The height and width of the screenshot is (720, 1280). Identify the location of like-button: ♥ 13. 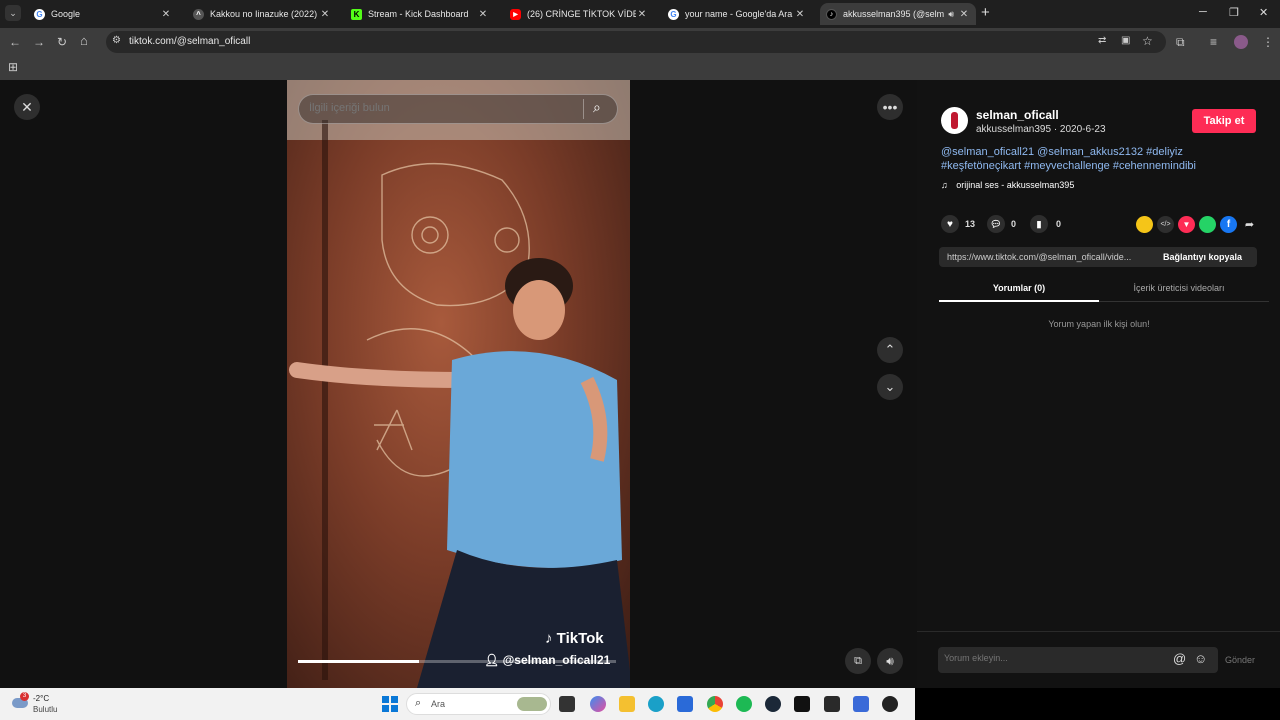
(958, 224).